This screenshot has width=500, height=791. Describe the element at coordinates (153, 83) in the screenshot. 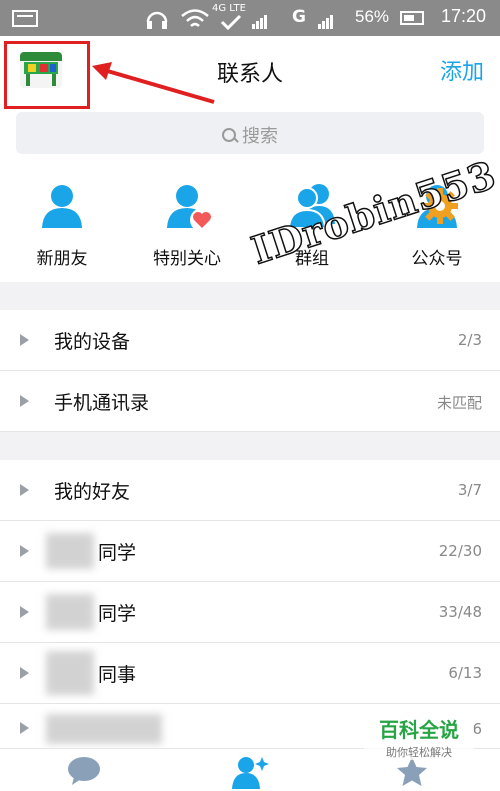

I see `annotation-arrow-icon` at that location.